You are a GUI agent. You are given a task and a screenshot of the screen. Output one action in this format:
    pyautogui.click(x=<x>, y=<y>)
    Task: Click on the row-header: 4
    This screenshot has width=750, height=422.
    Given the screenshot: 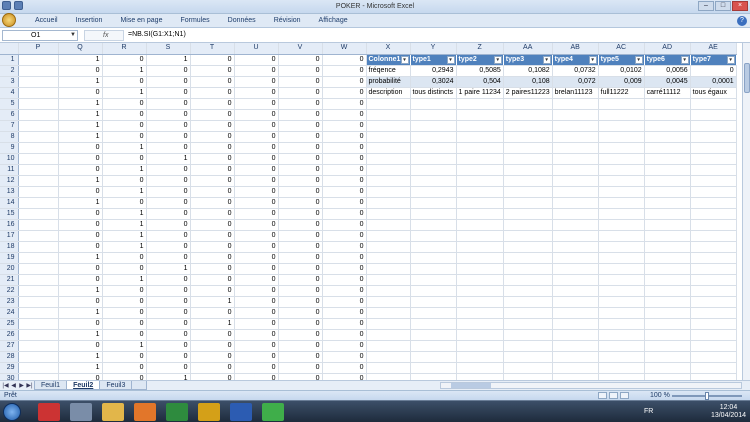 What is the action you would take?
    pyautogui.click(x=9, y=93)
    